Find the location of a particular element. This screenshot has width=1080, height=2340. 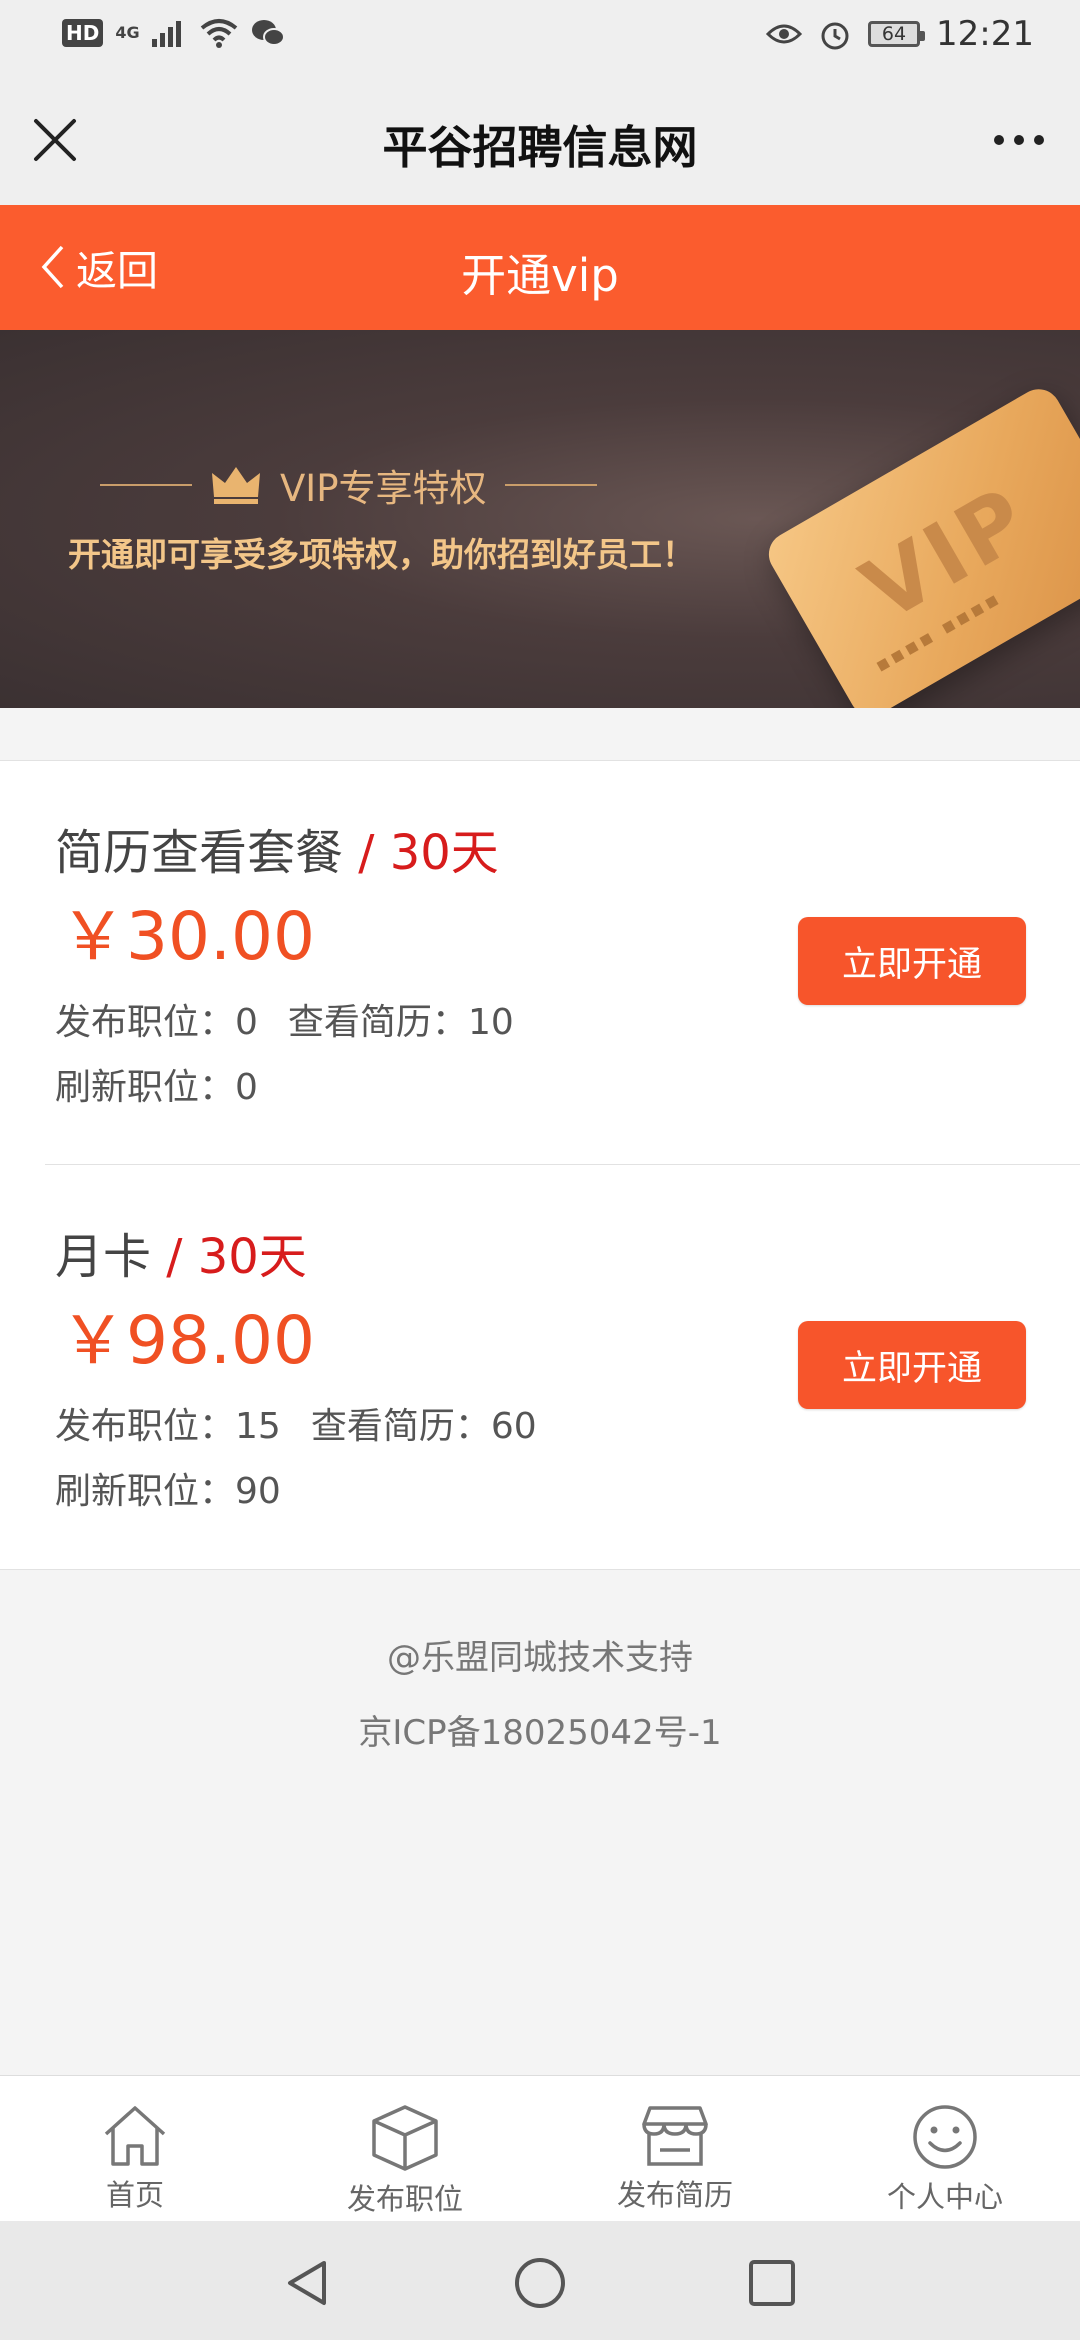

tab-home: 首页 is located at coordinates (135, 2149).